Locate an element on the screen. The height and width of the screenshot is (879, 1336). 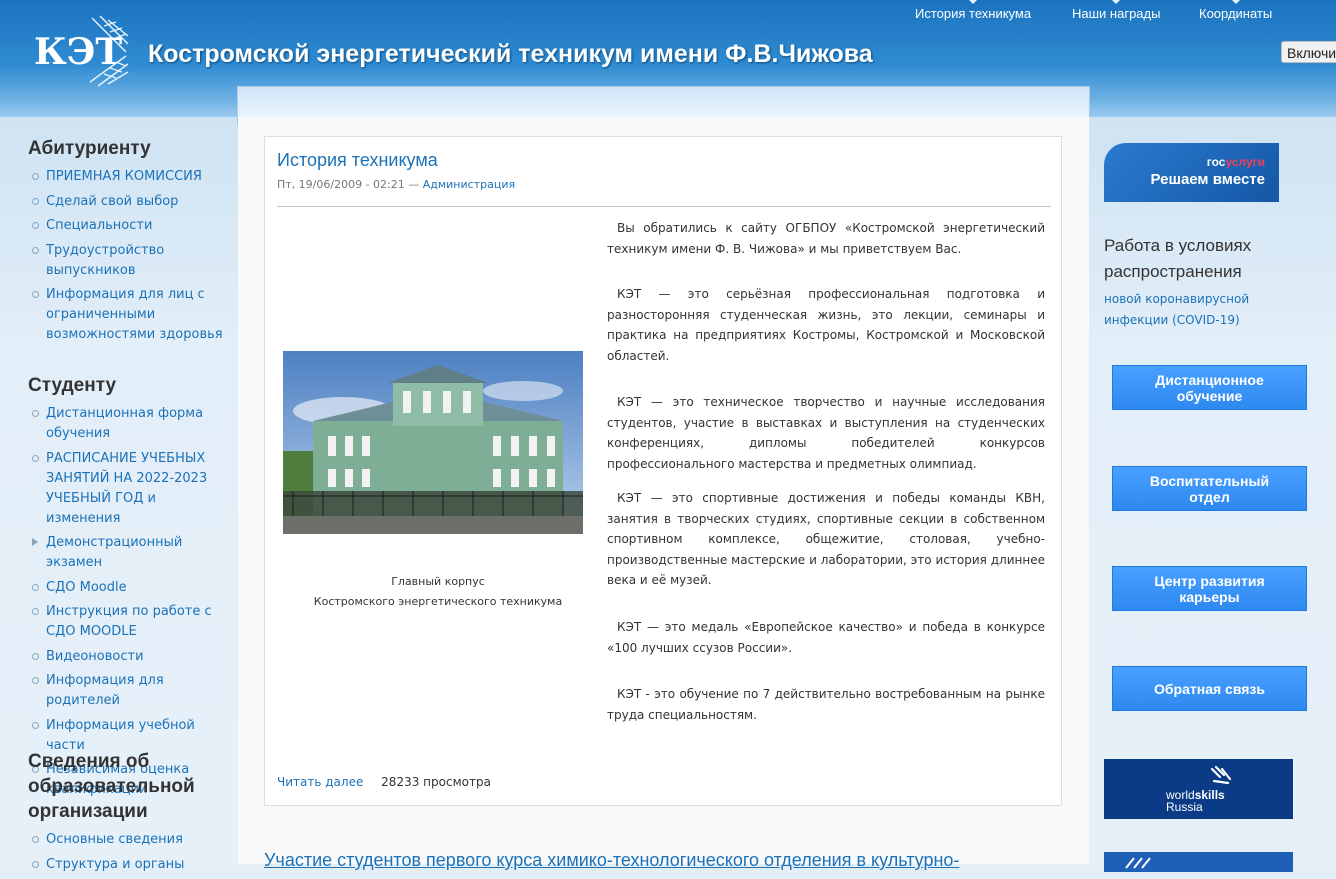
education-department-button: Воспитательный отдел is located at coordinates (1209, 488).